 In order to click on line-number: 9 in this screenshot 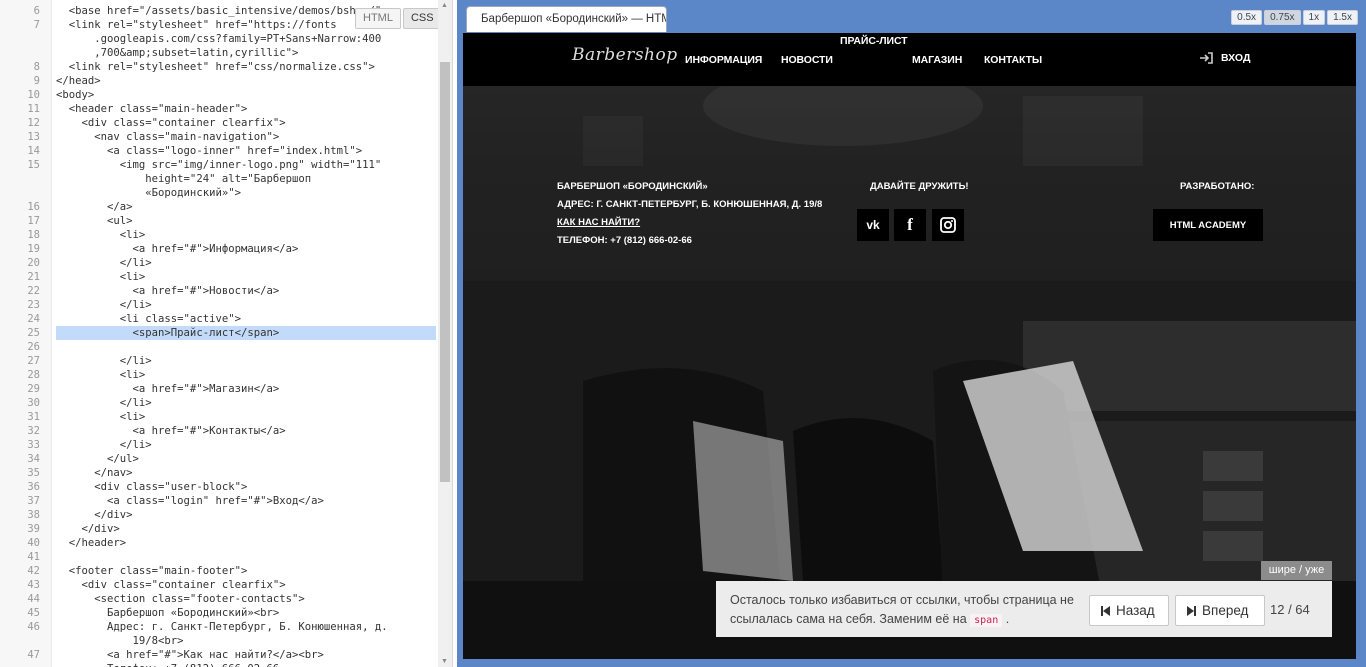, I will do `click(36, 81)`.